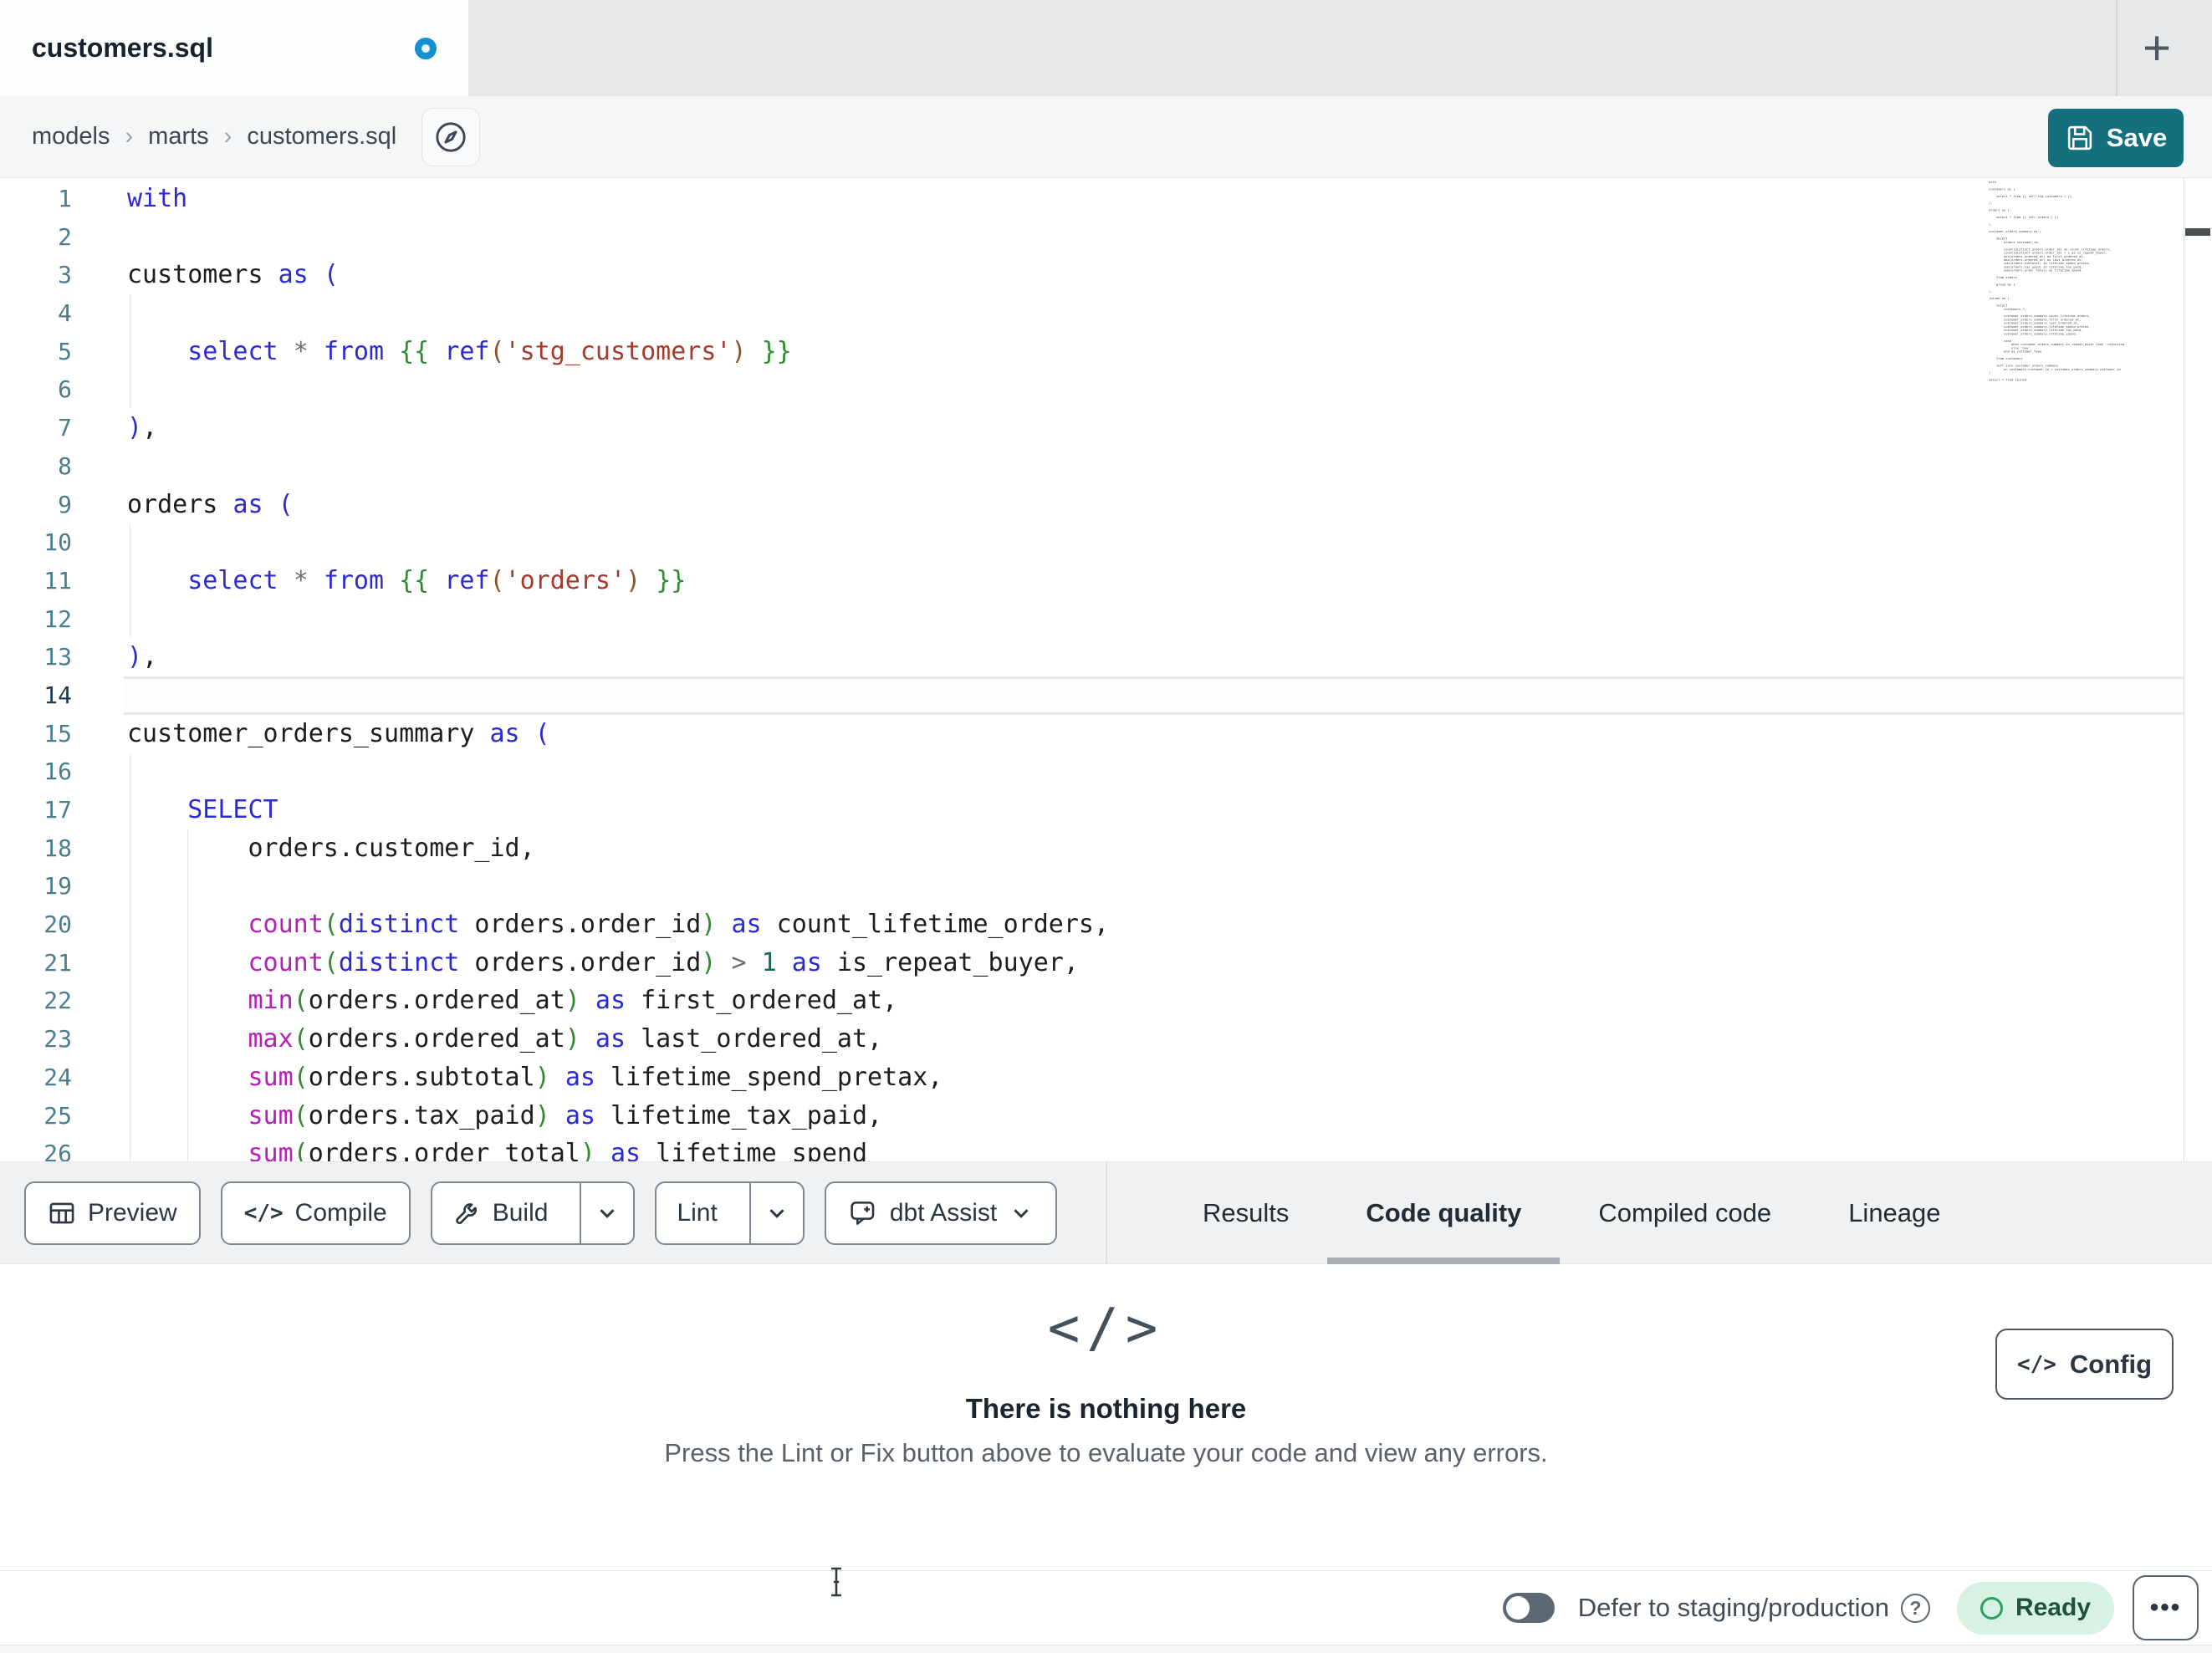 The width and height of the screenshot is (2212, 1653). Describe the element at coordinates (2084, 1364) in the screenshot. I see `config-button: </> Config` at that location.